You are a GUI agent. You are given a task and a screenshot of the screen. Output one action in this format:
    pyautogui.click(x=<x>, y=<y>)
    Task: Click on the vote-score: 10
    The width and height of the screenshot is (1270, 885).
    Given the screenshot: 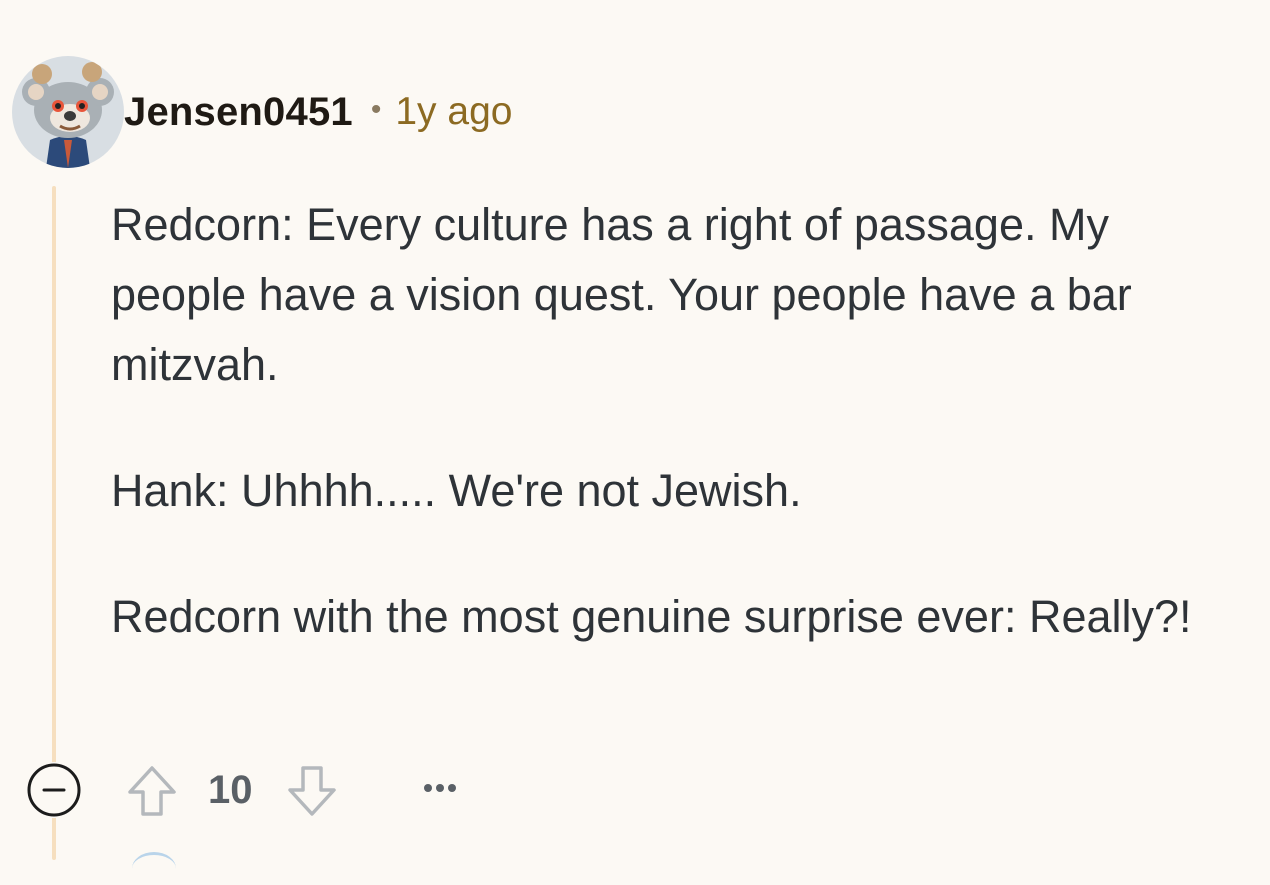 What is the action you would take?
    pyautogui.click(x=230, y=790)
    